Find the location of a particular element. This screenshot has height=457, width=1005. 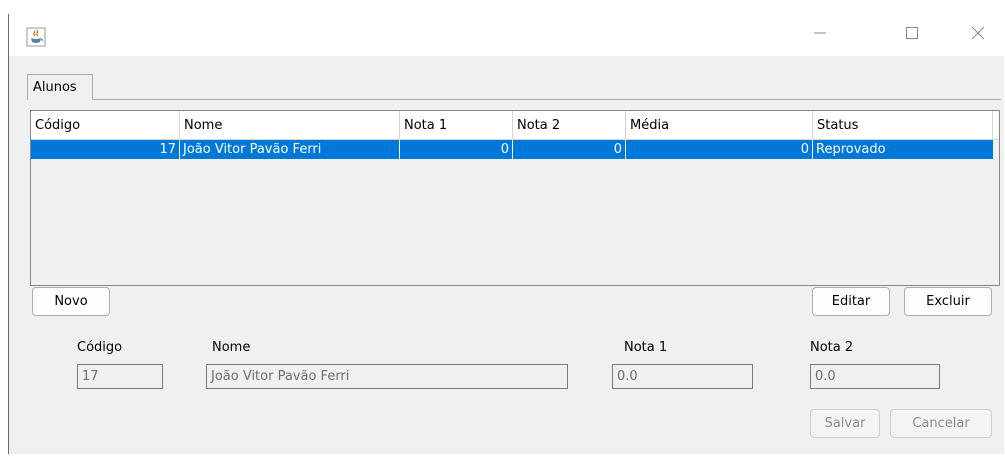

close-button is located at coordinates (978, 35).